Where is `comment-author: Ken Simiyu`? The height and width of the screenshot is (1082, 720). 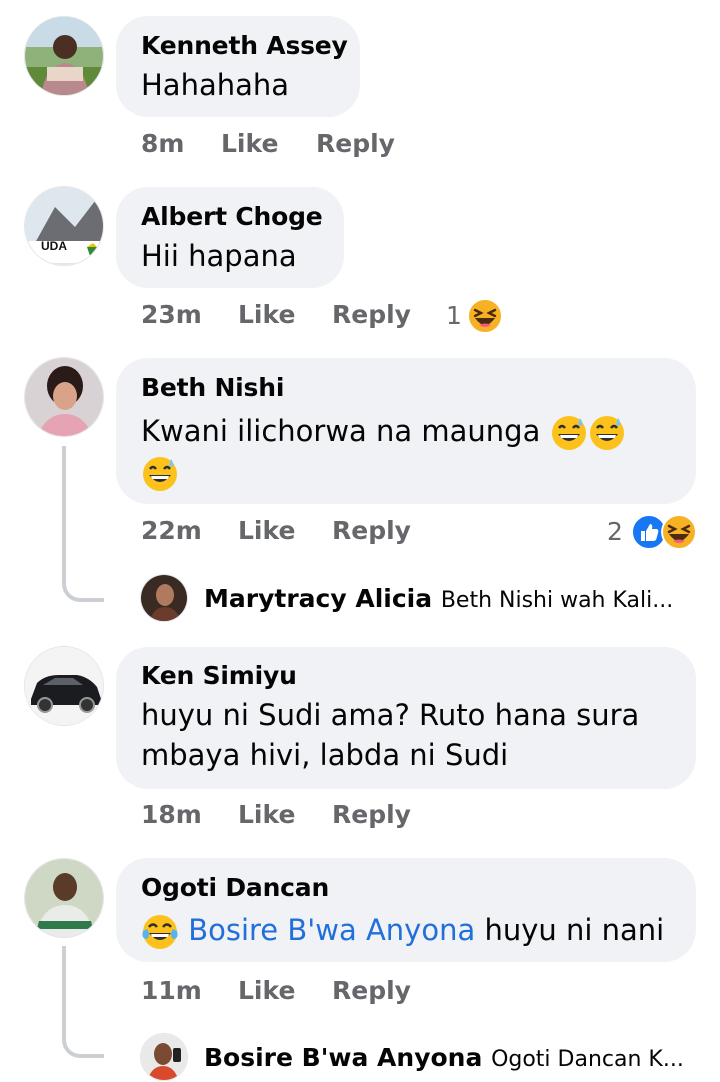
comment-author: Ken Simiyu is located at coordinates (219, 675).